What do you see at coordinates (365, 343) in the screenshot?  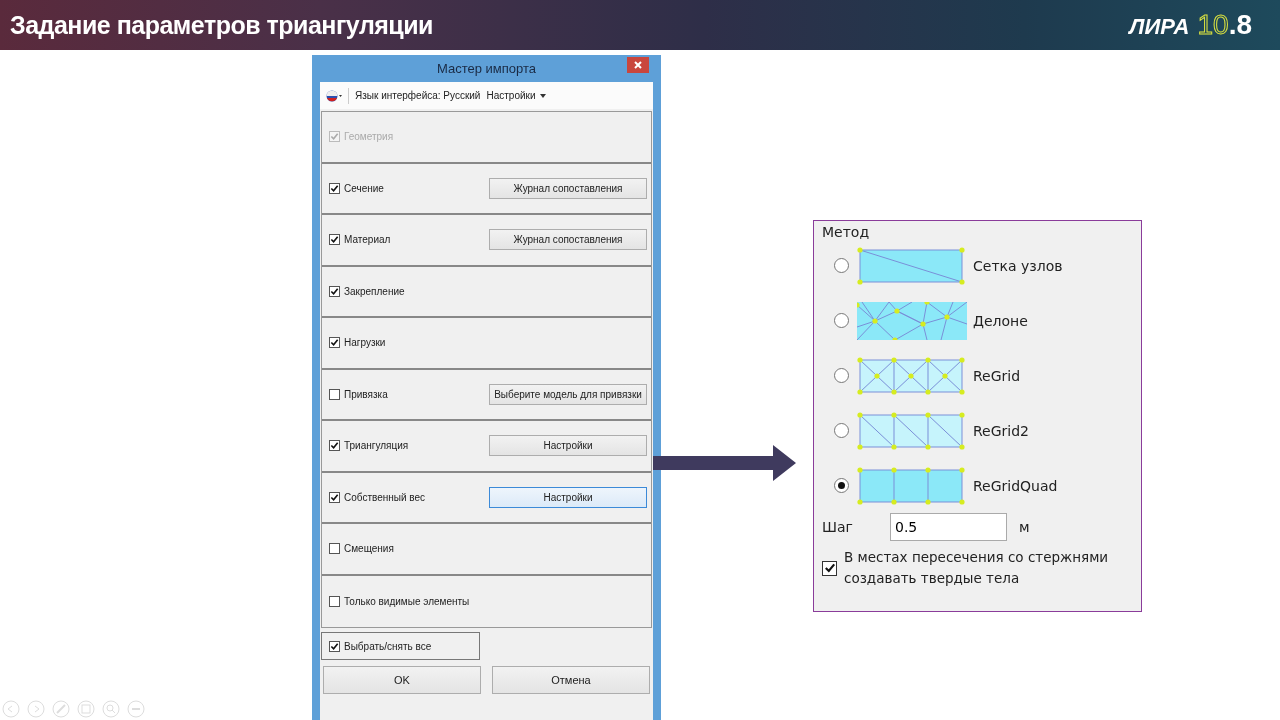 I see `section-label: Нагрузки` at bounding box center [365, 343].